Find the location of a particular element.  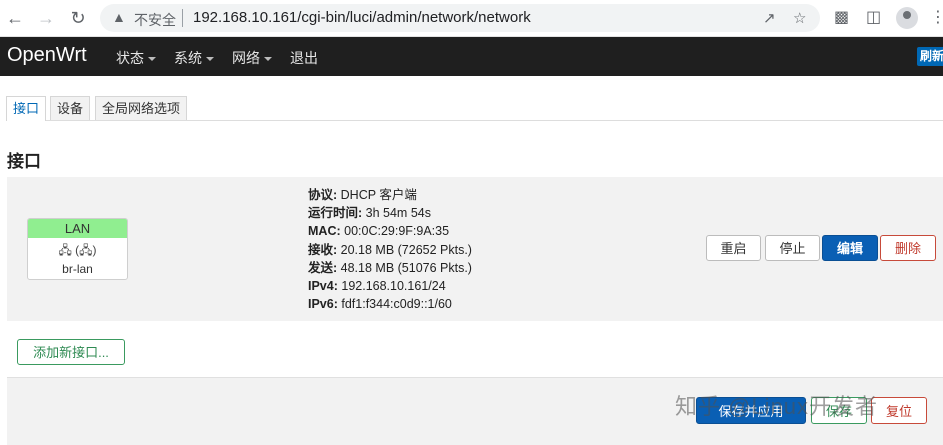

extensions-icon: ▩ is located at coordinates (841, 17).